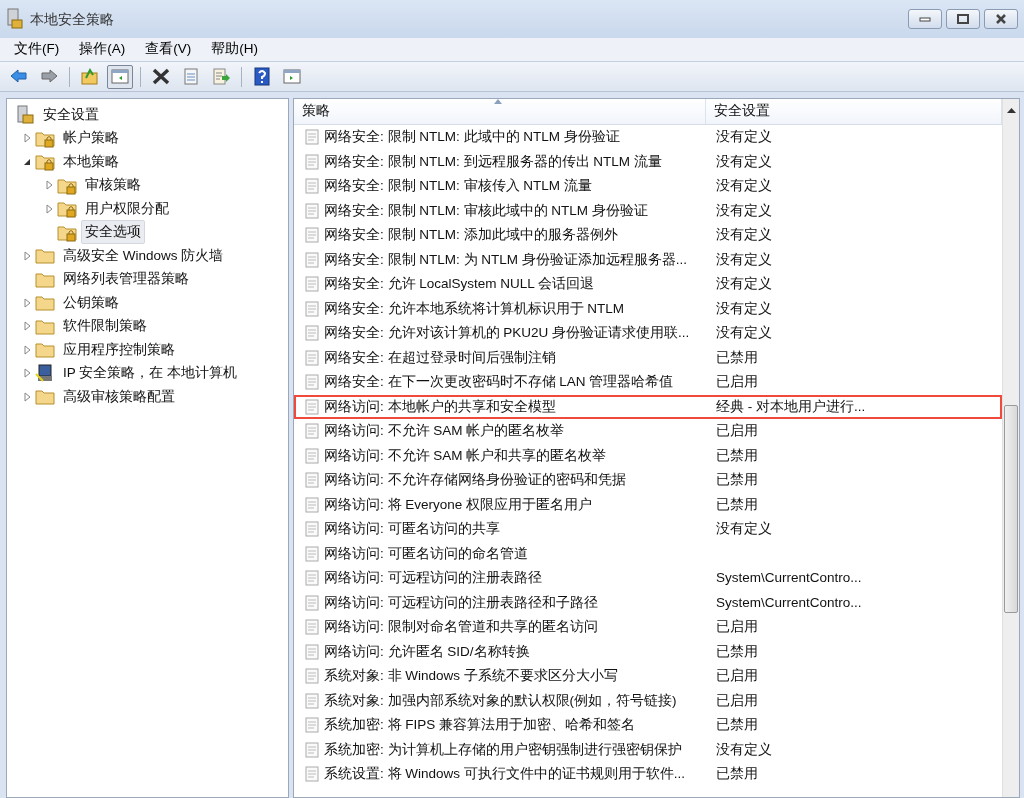  What do you see at coordinates (458, 186) in the screenshot?
I see `policy-name: 网络安全: 限制 NTLM: 审核传入 NTLM 流量` at bounding box center [458, 186].